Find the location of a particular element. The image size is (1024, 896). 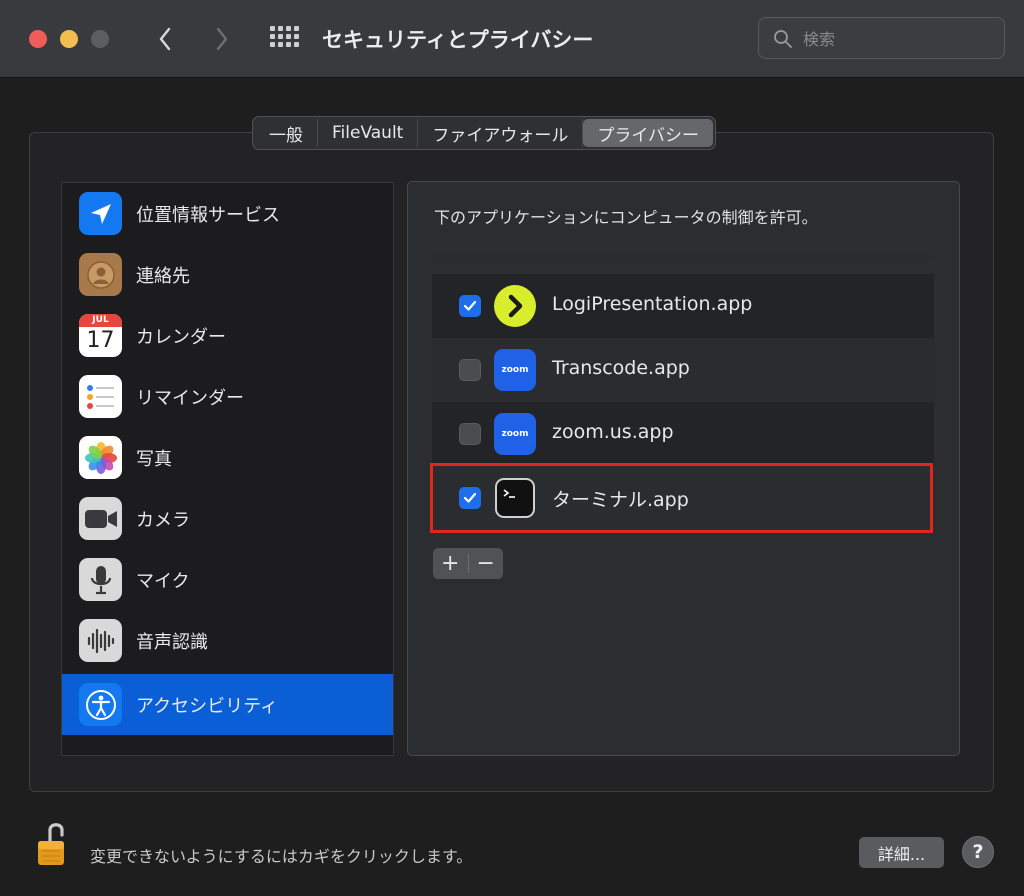

search-icon is located at coordinates (783, 39).